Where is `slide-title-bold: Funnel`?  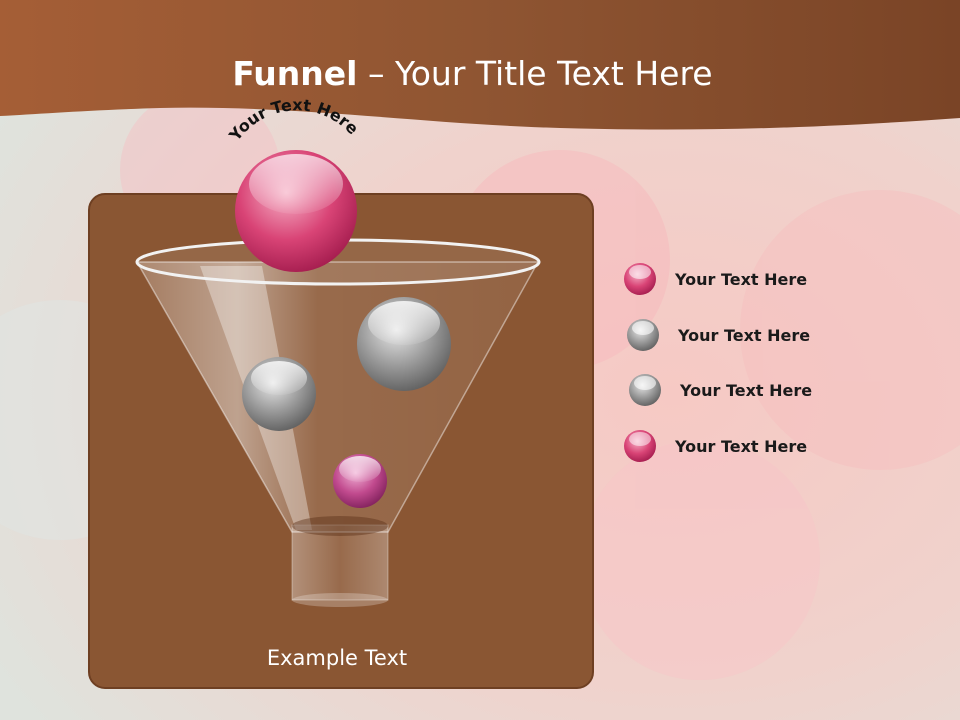 slide-title-bold: Funnel is located at coordinates (295, 73).